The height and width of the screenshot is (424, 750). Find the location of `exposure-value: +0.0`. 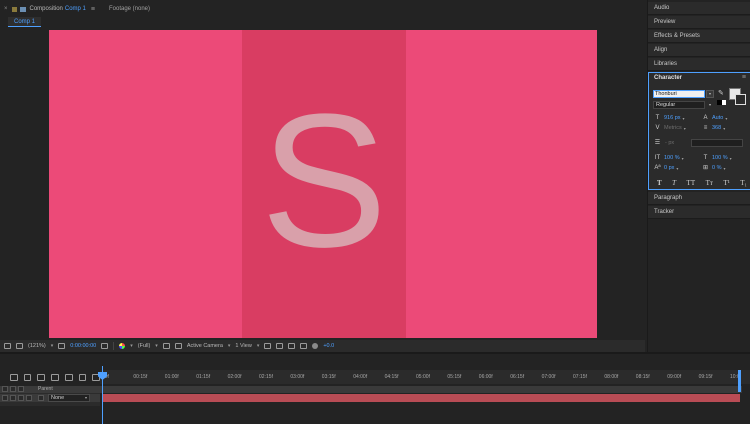

exposure-value: +0.0 is located at coordinates (328, 346).